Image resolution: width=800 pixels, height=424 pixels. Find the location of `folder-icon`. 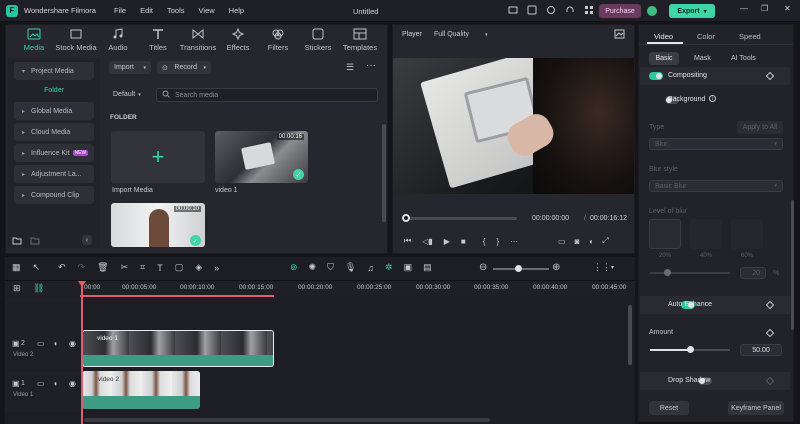

folder-icon is located at coordinates (35, 241).